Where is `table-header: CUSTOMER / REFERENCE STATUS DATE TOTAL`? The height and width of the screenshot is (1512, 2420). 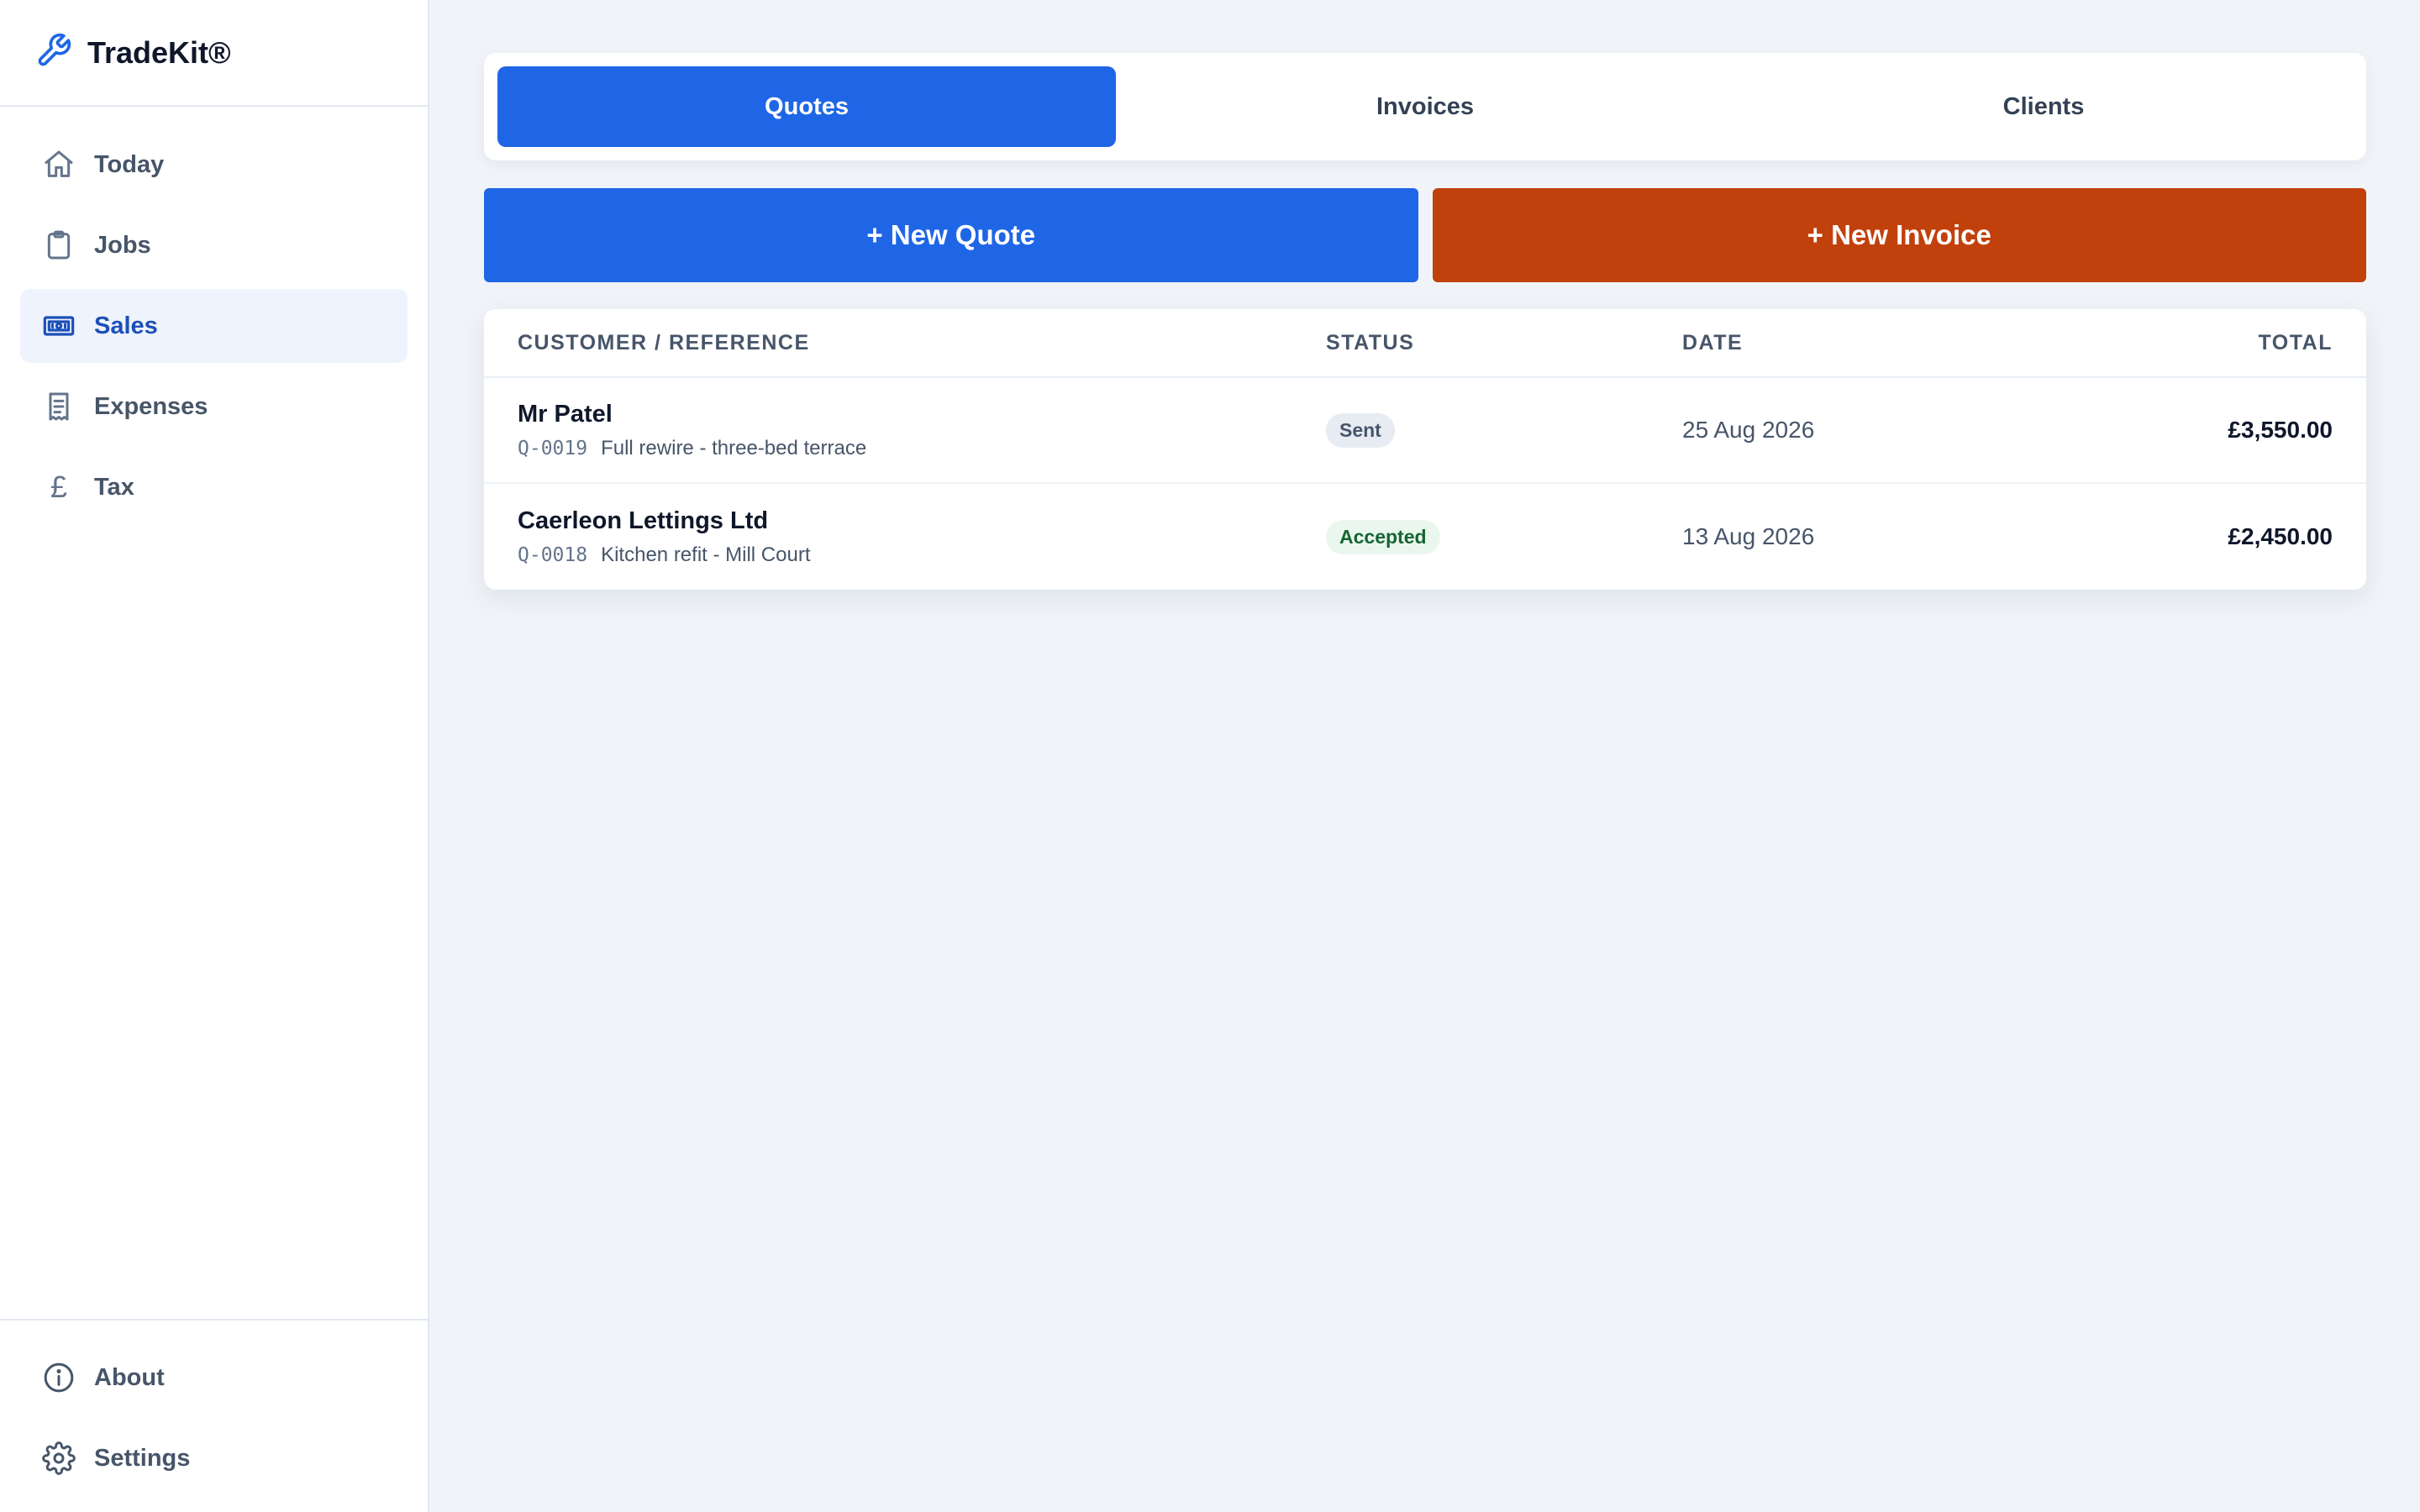
table-header: CUSTOMER / REFERENCE STATUS DATE TOTAL is located at coordinates (1425, 343).